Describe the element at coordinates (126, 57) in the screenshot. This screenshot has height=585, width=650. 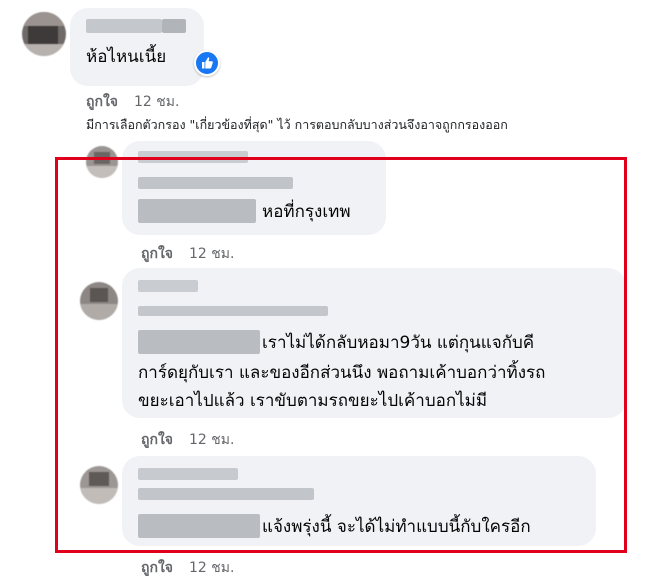
I see `comment-text: ห้อไหนเนี้ย` at that location.